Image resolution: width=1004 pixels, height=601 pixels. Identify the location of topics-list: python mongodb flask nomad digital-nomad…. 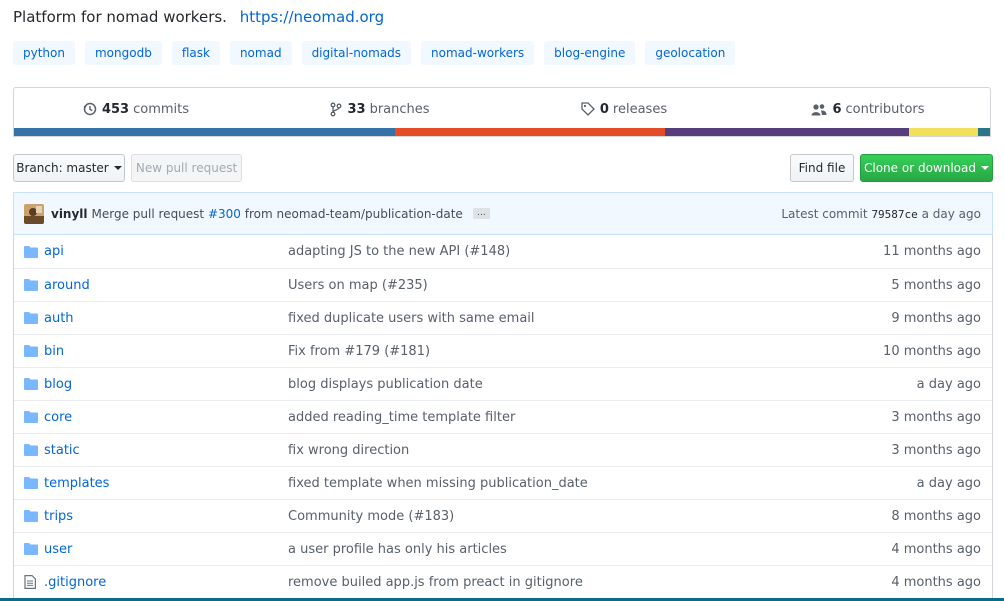
(379, 53).